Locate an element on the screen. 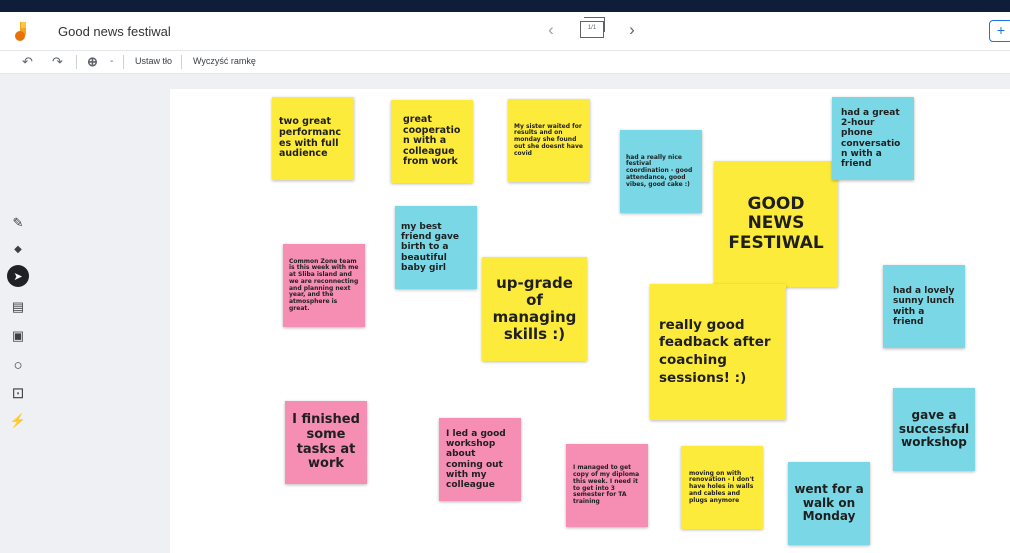  image-icon: ▣ is located at coordinates (18, 336).